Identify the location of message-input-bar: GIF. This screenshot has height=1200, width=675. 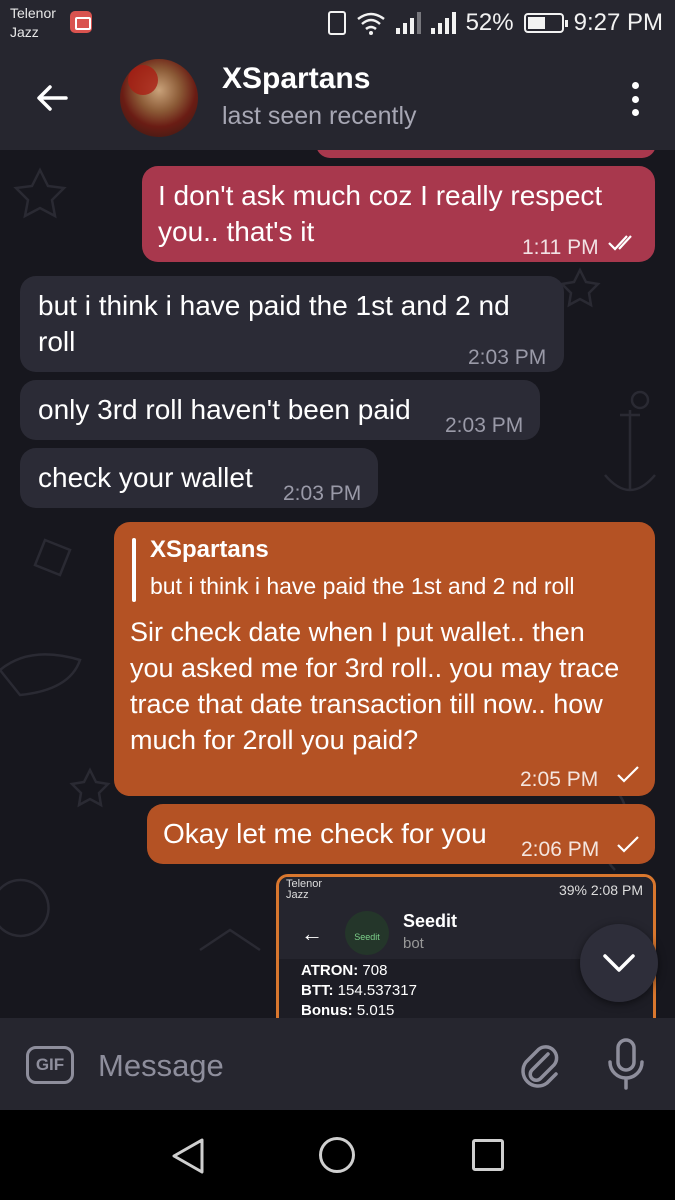
(337, 1064).